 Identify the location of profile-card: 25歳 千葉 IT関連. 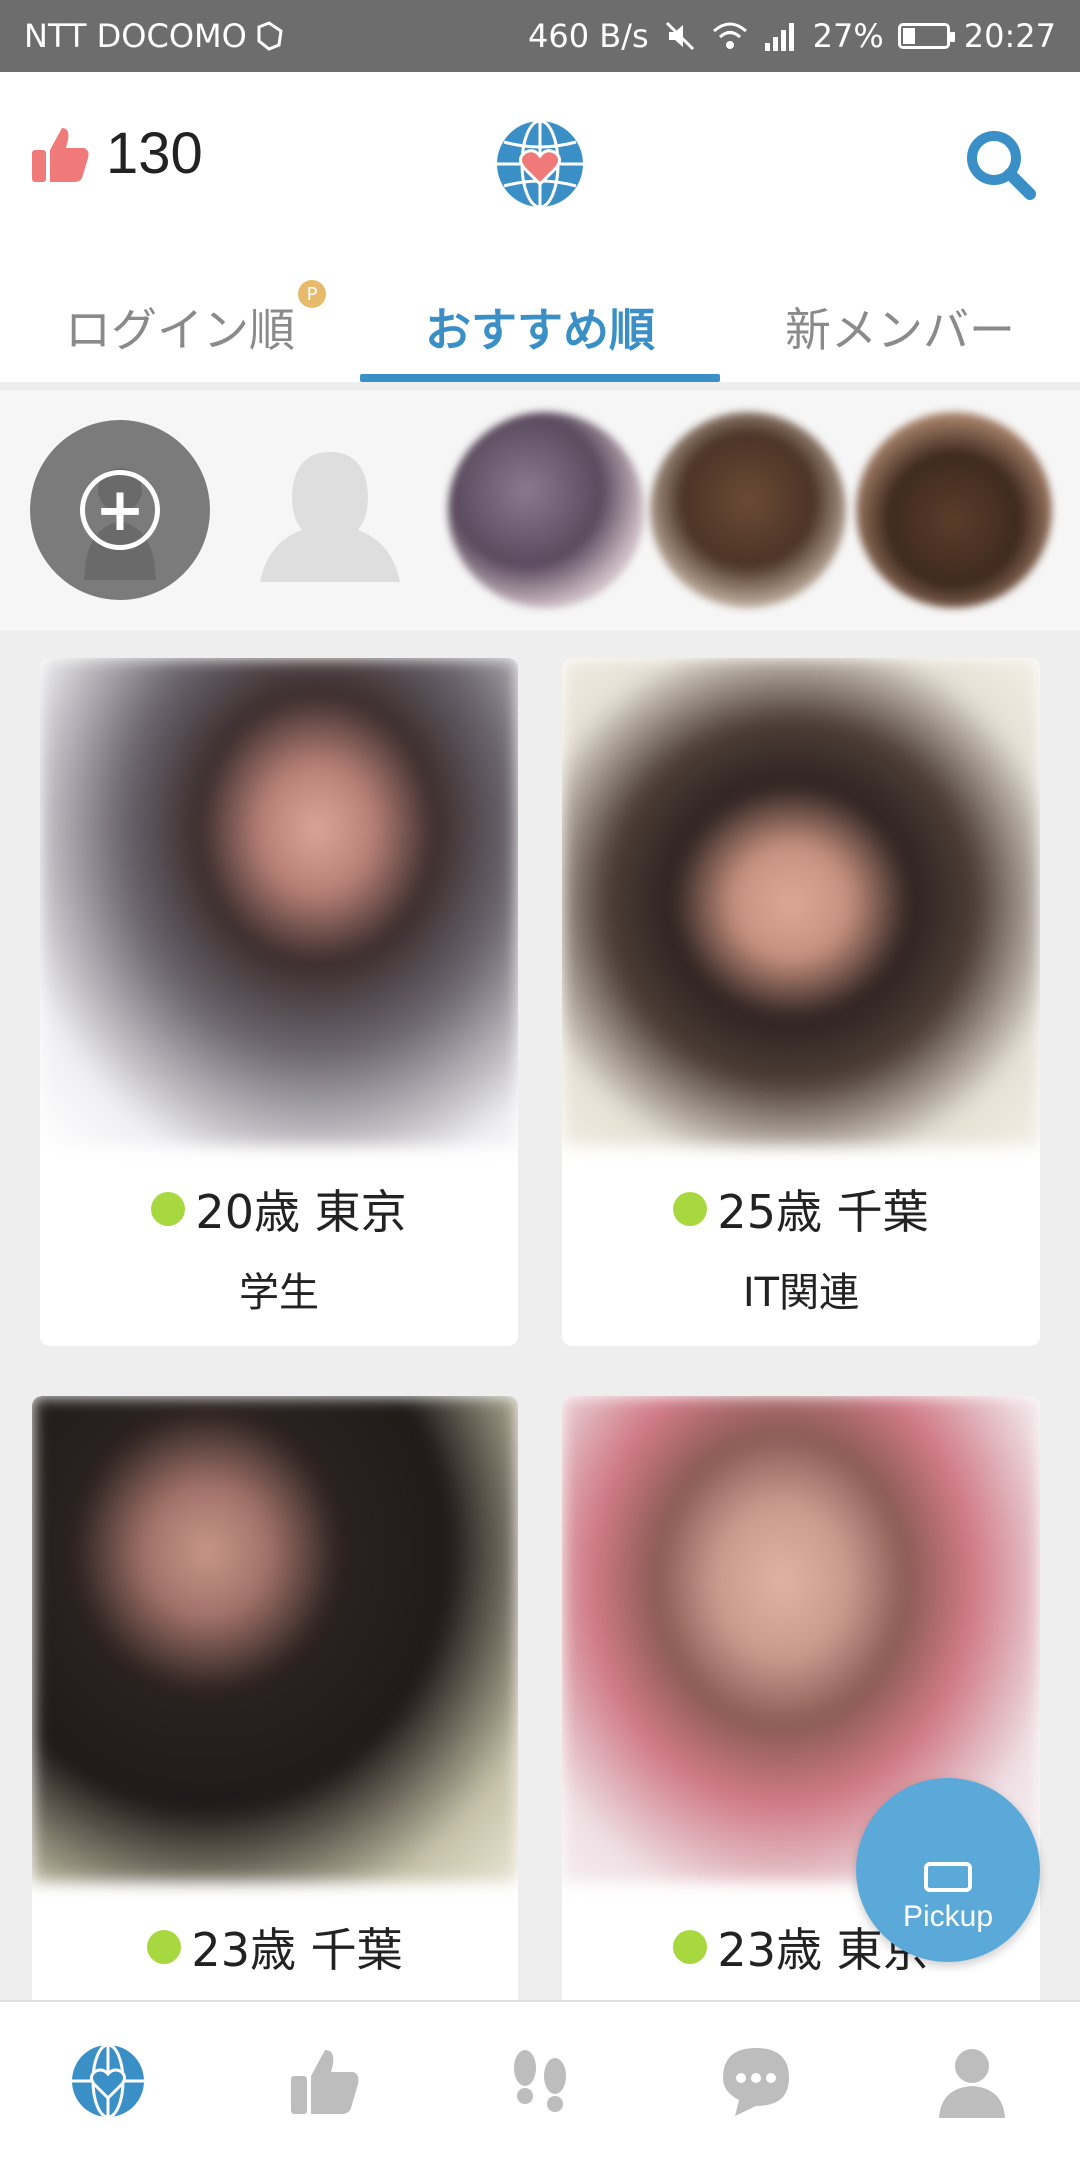
(801, 1002).